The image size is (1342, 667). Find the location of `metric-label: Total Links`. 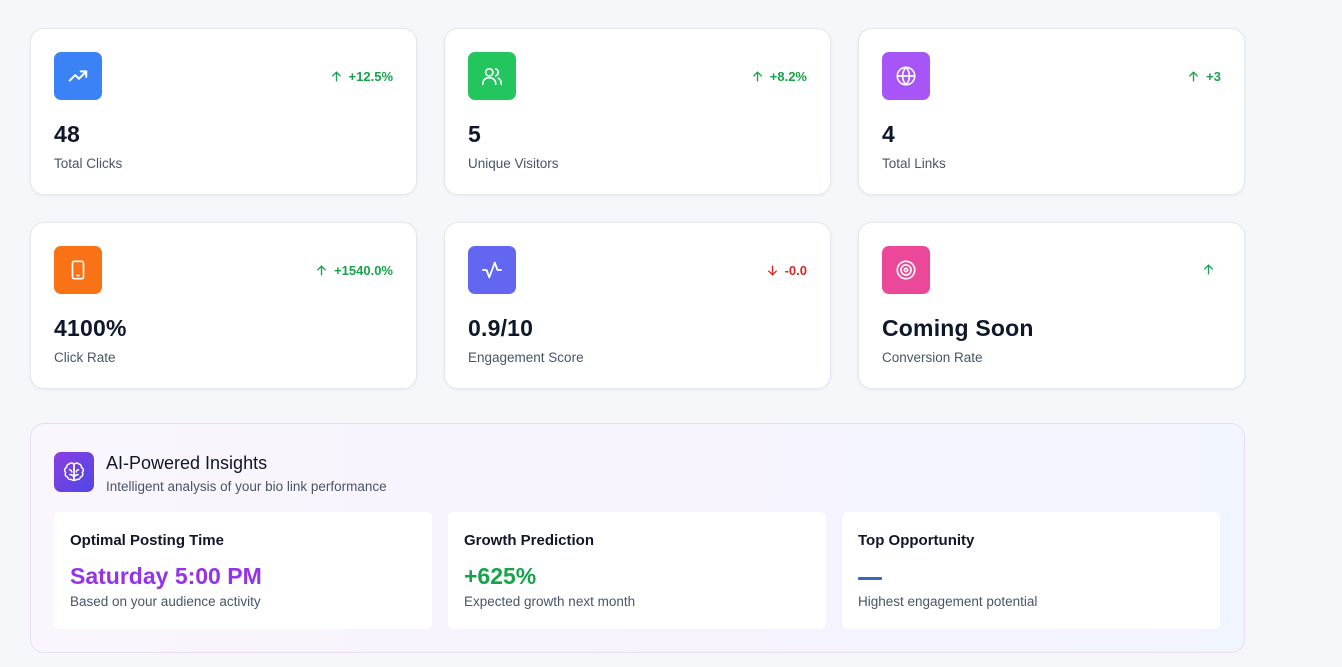

metric-label: Total Links is located at coordinates (914, 163).